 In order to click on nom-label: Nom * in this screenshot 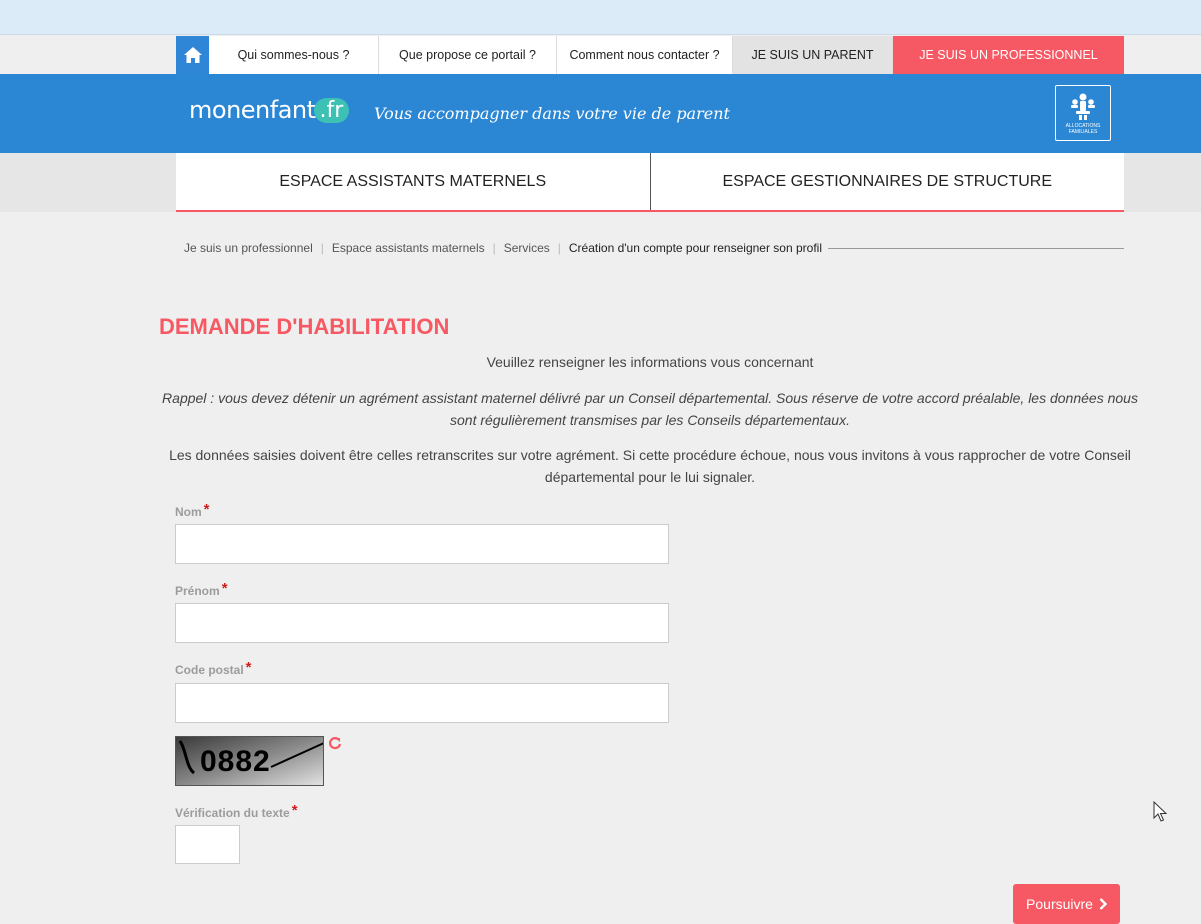, I will do `click(192, 510)`.